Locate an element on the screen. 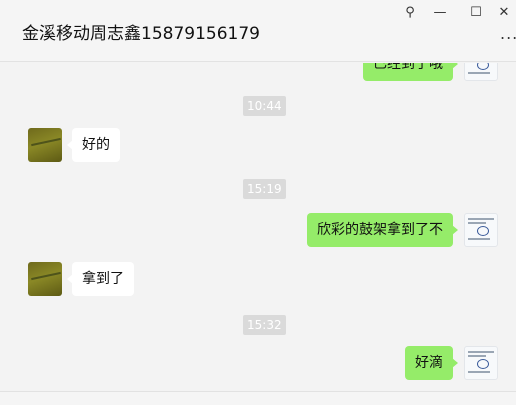 The width and height of the screenshot is (516, 405). message-bubble-sent: 已经到了哦 is located at coordinates (410, 72).